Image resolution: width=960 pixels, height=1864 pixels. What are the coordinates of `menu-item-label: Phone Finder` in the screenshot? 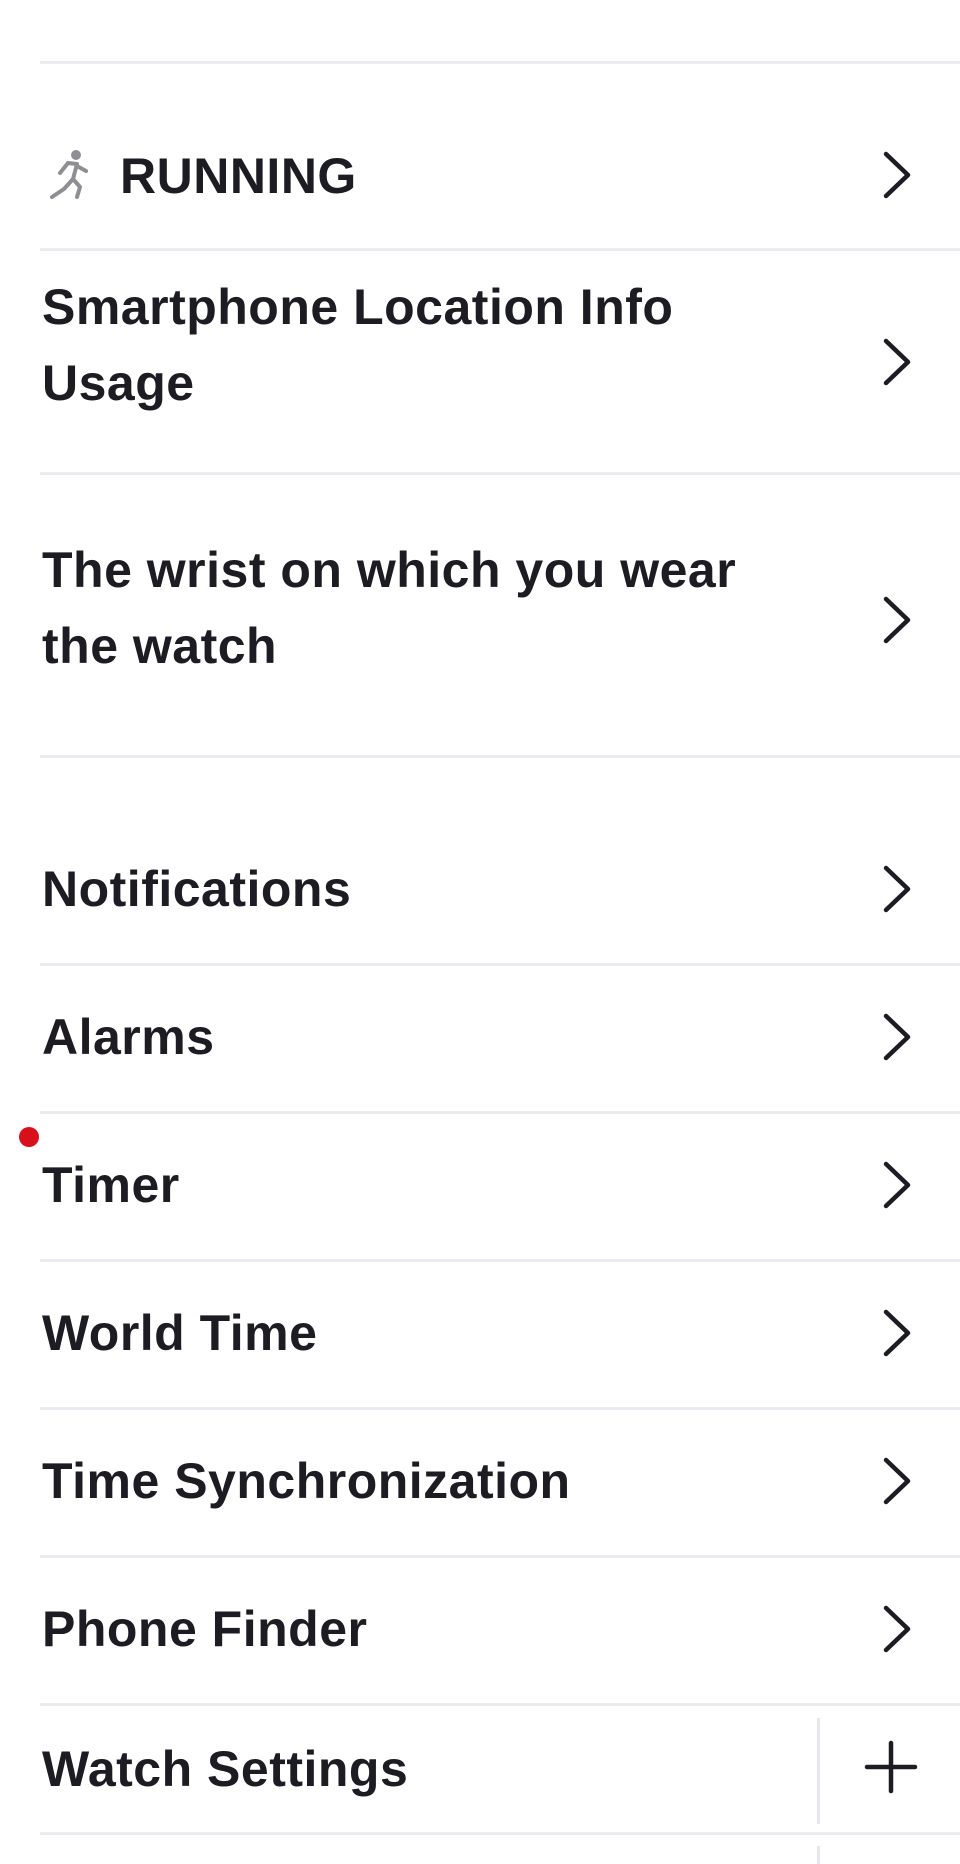 It's located at (205, 1629).